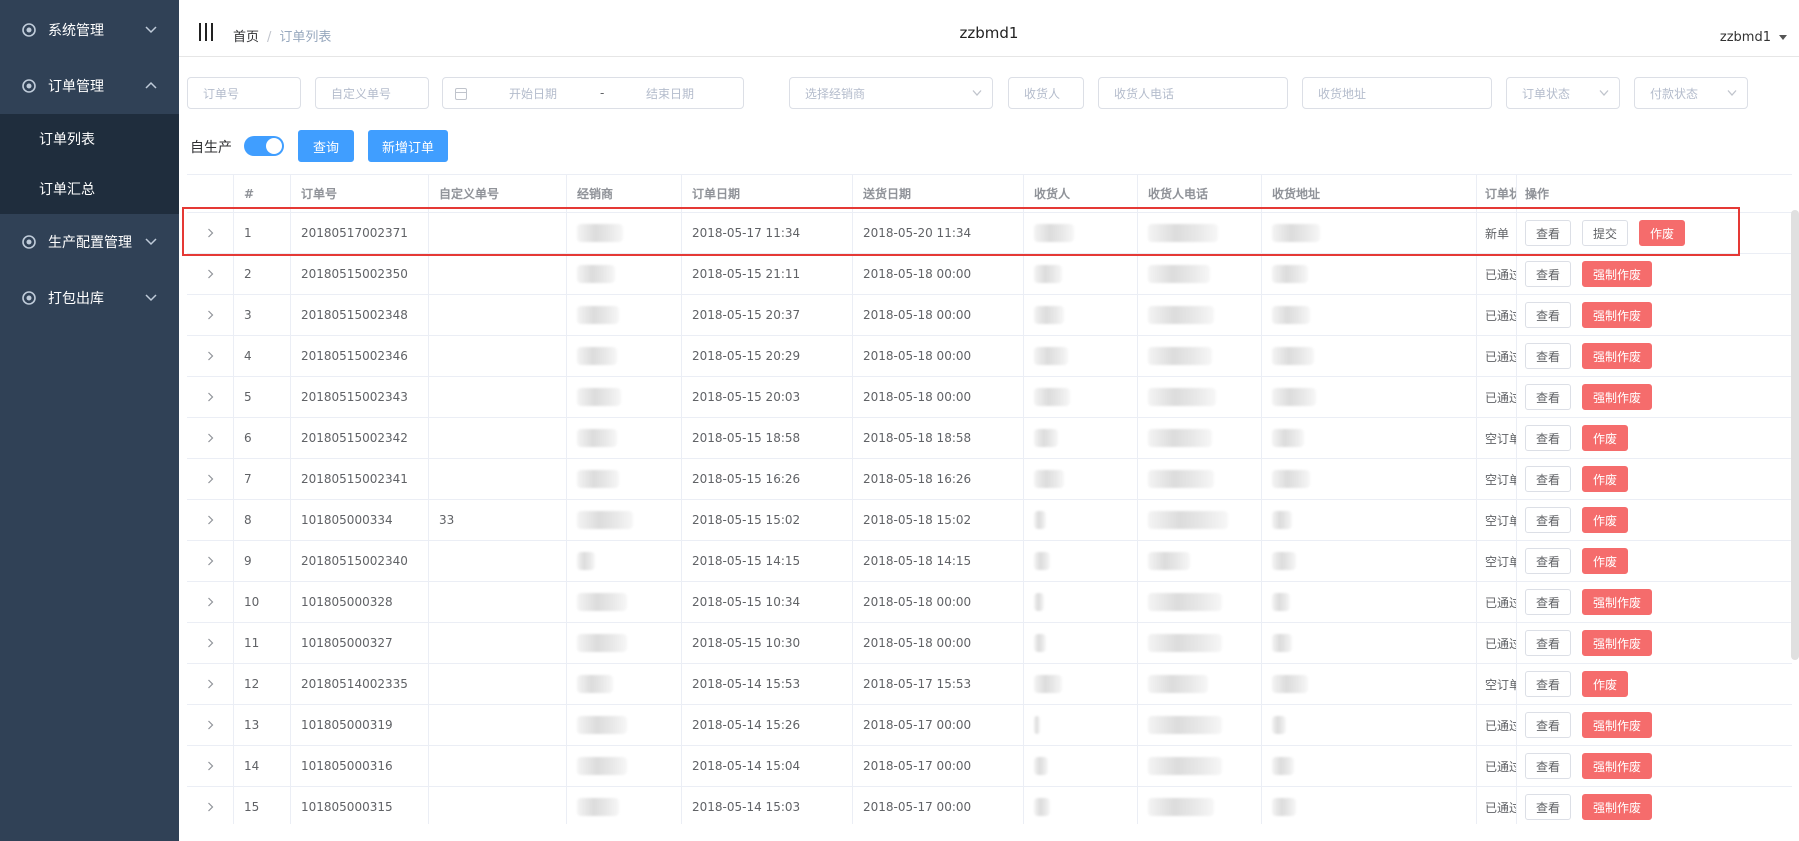 The height and width of the screenshot is (841, 1799). I want to click on row-actions: 查看 作废, so click(1654, 684).